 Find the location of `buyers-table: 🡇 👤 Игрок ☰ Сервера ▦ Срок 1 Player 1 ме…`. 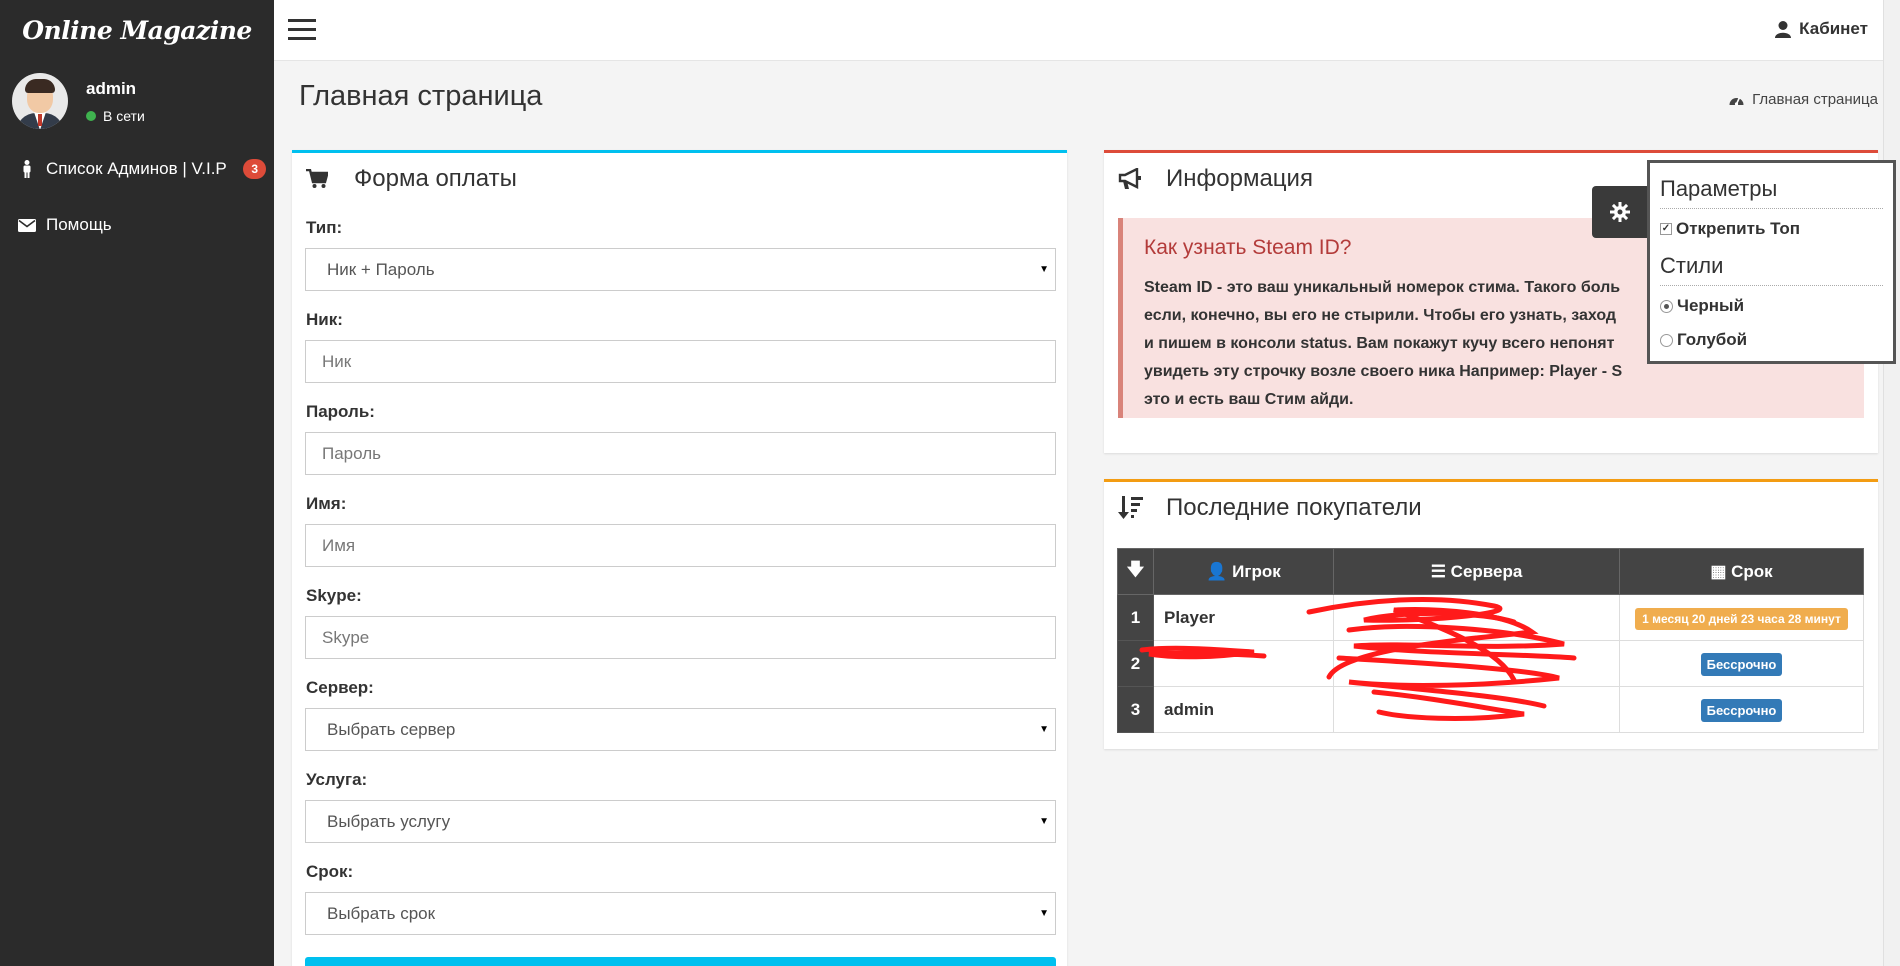

buyers-table: 🡇 👤 Игрок ☰ Сервера ▦ Срок 1 Player 1 ме… is located at coordinates (1490, 640).